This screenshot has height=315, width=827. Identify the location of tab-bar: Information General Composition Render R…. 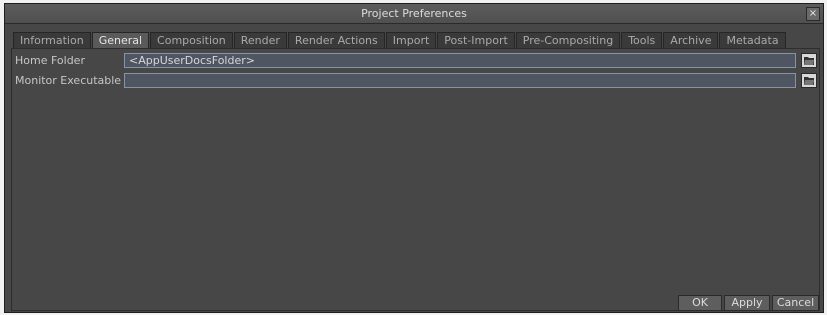
(400, 40).